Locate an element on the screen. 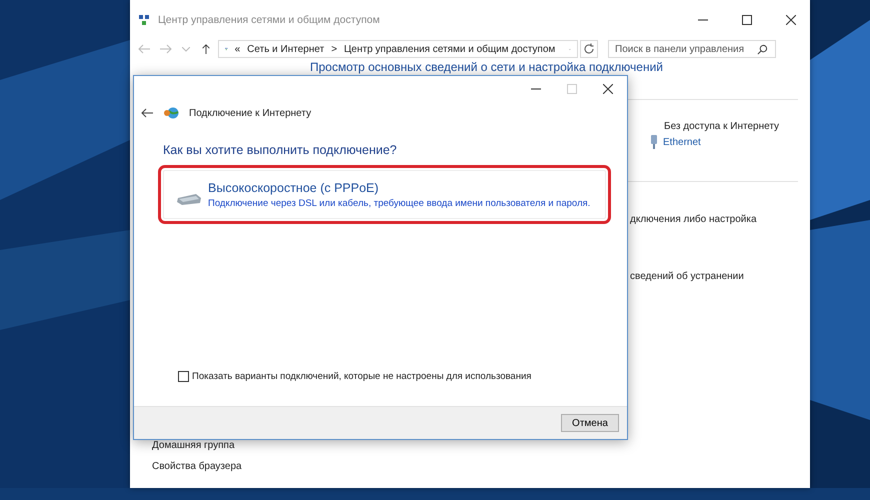 This screenshot has width=870, height=500. option-title: Высокоскоростное (с PPPoE) is located at coordinates (294, 188).